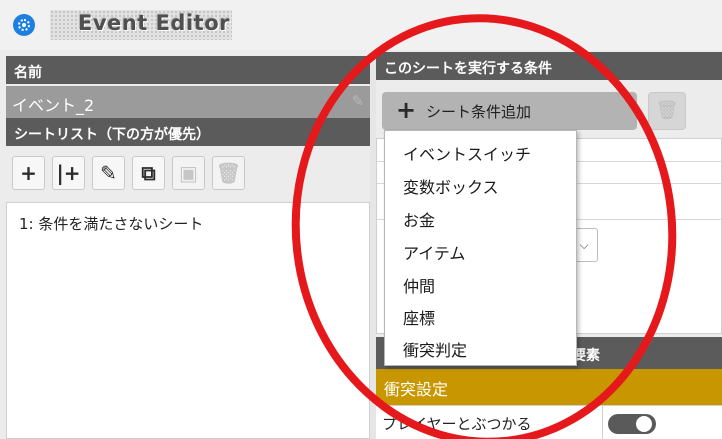 Image resolution: width=722 pixels, height=439 pixels. I want to click on paste-sheet-button: ▣, so click(188, 173).